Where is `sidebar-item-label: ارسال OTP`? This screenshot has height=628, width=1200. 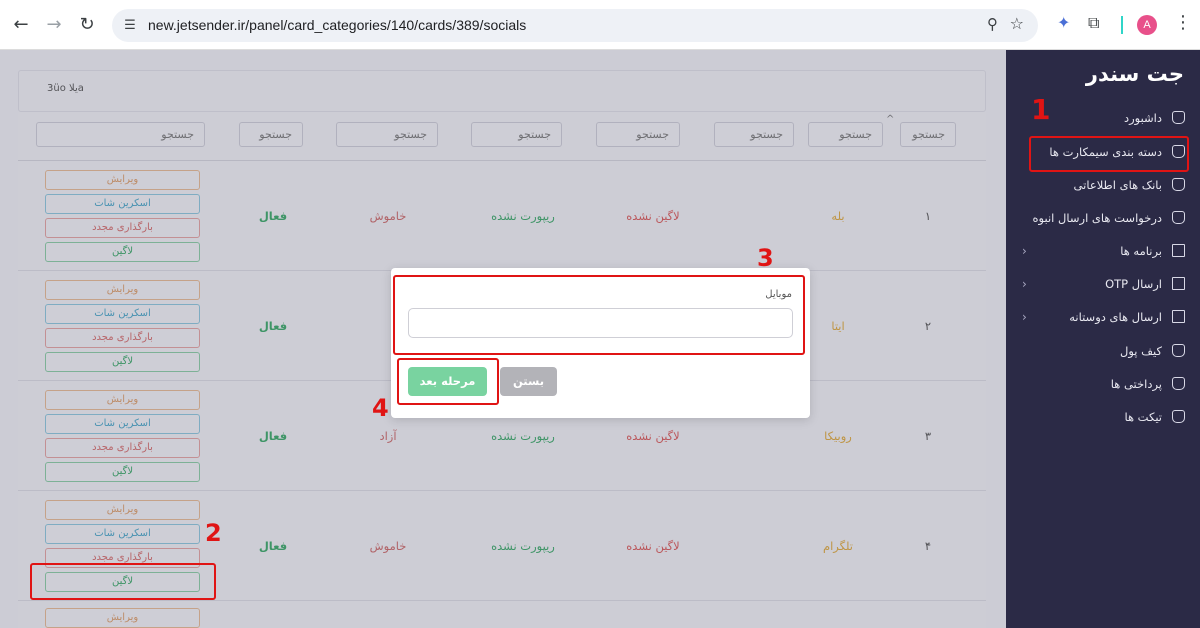
sidebar-item-label: ارسال OTP is located at coordinates (1133, 284).